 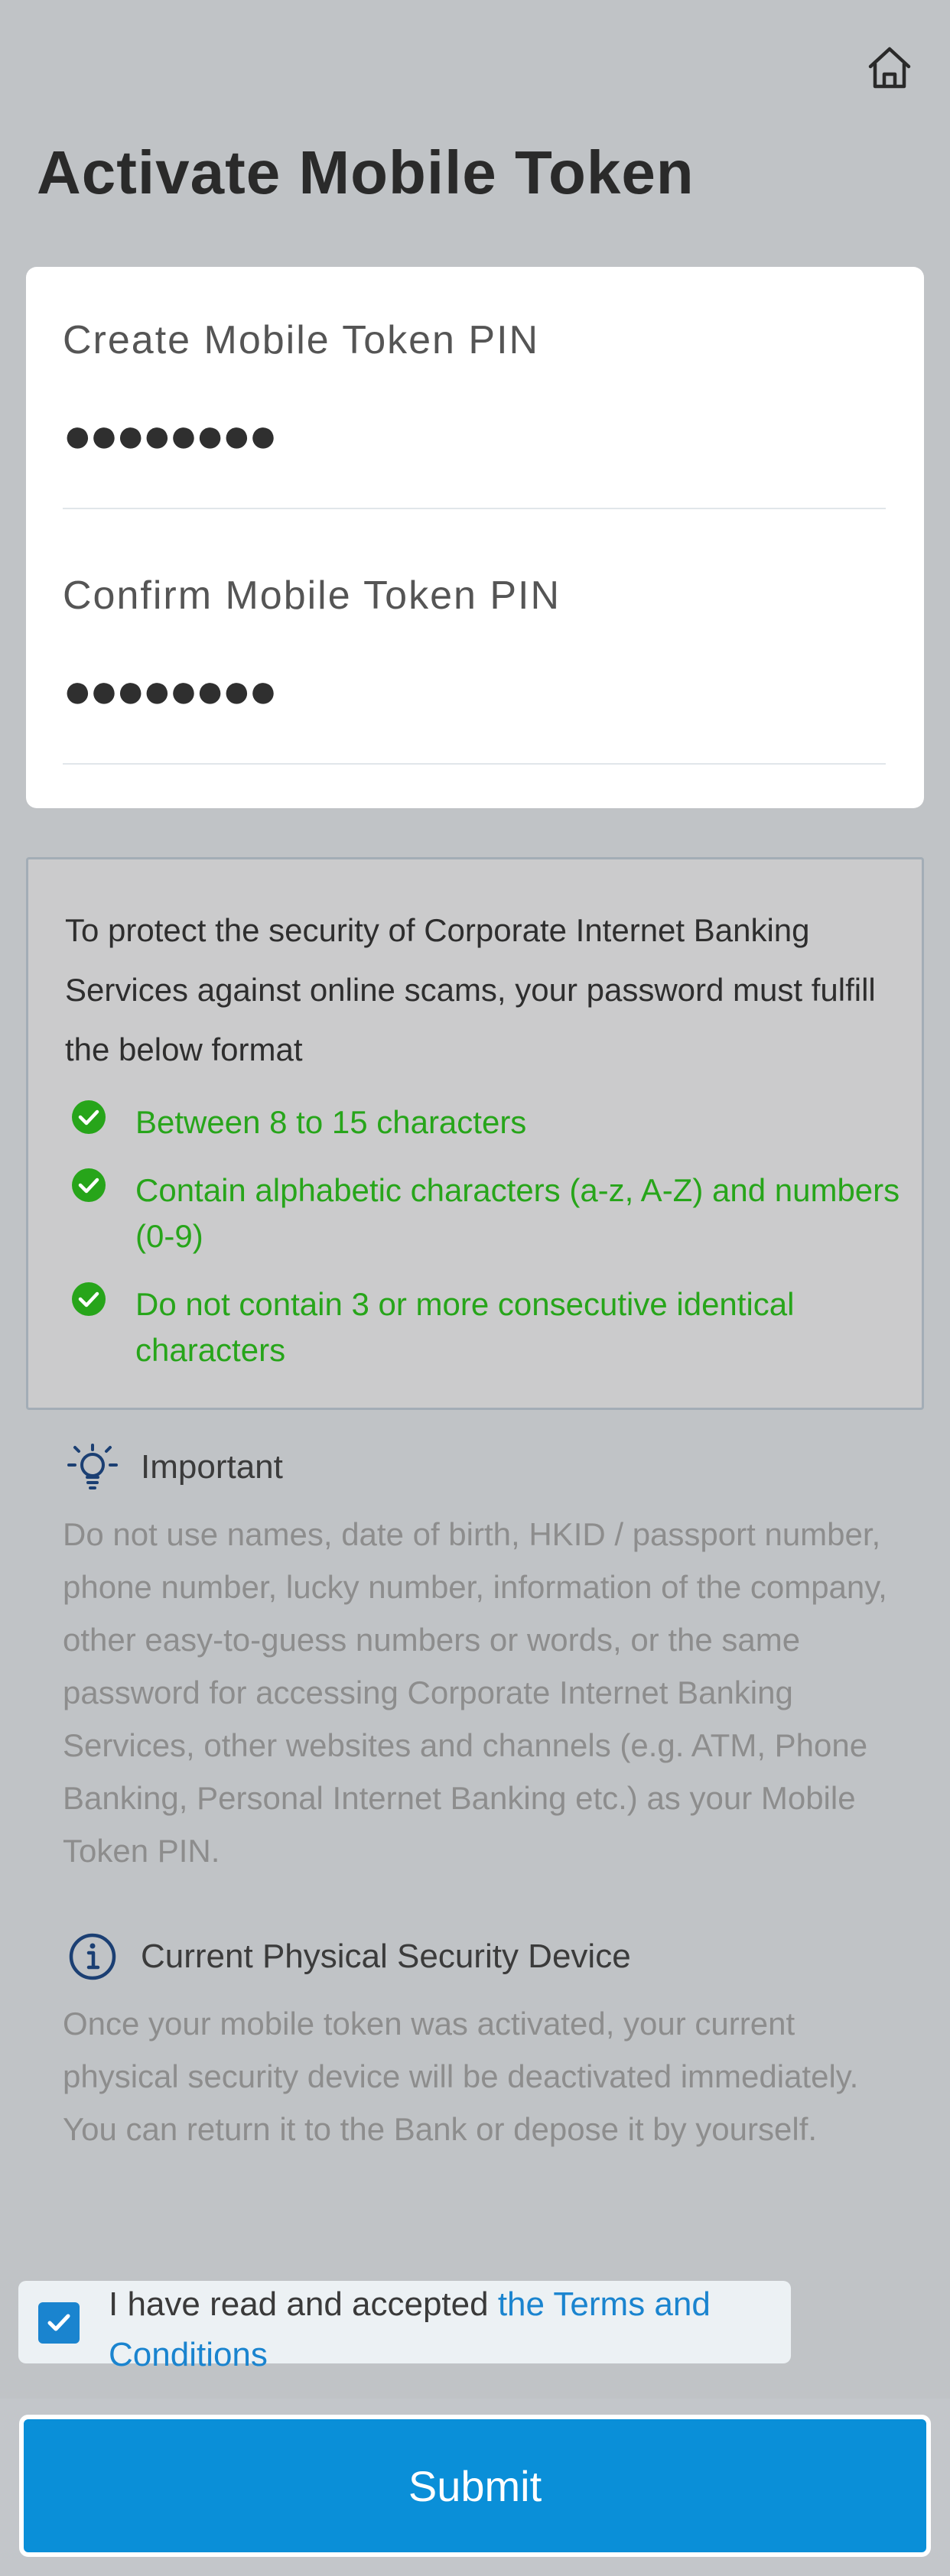 I want to click on home-icon, so click(x=889, y=68).